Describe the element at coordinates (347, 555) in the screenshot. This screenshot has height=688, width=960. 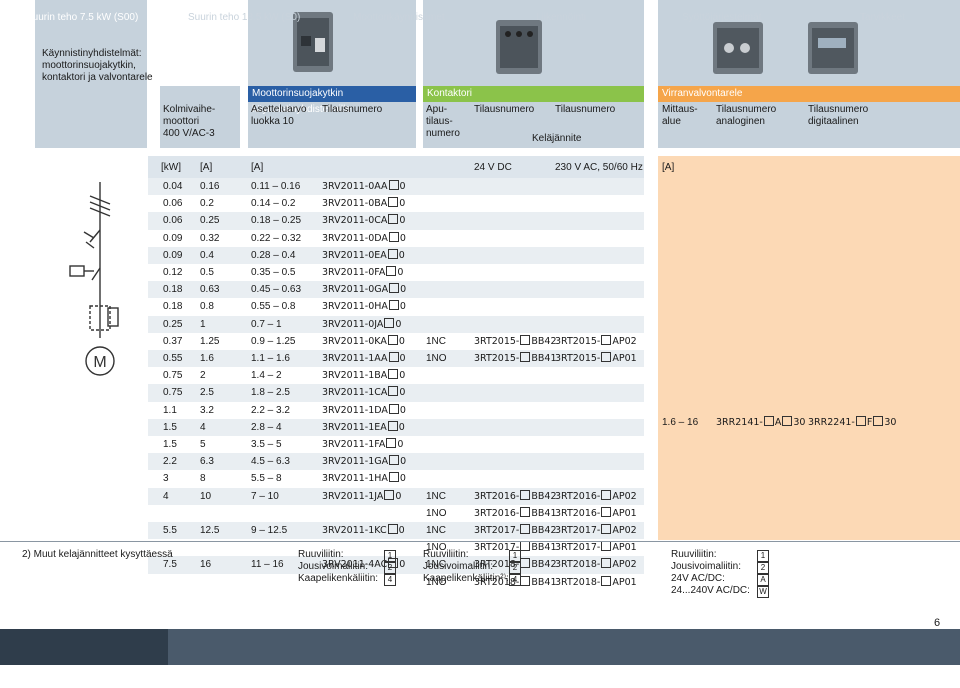
I see `footnote-item: Ruuviliitin: 1` at that location.